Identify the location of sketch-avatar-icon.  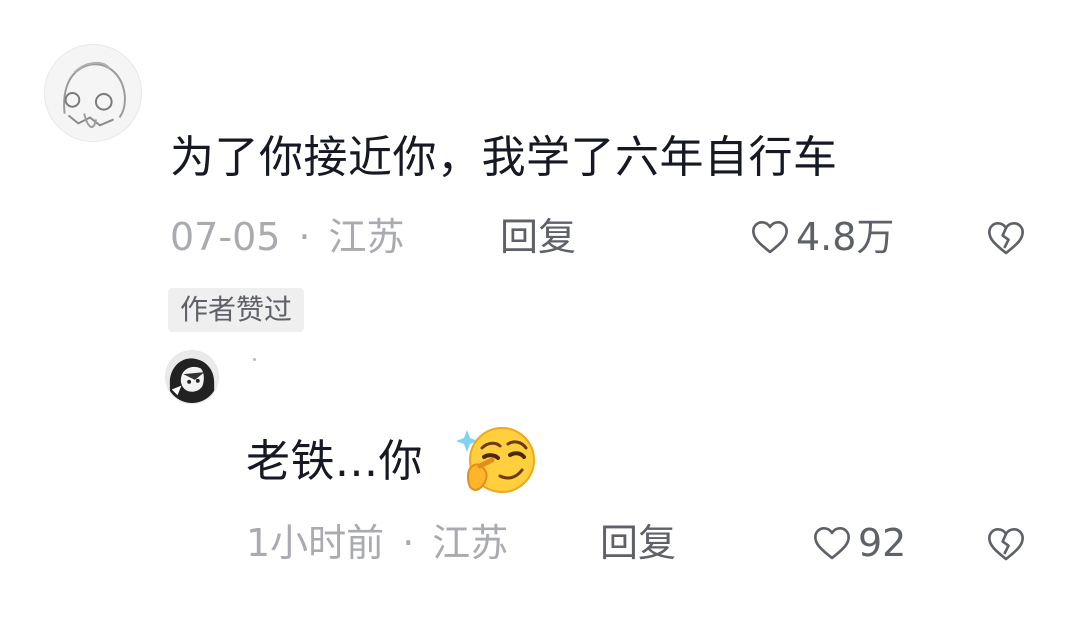
(93, 93).